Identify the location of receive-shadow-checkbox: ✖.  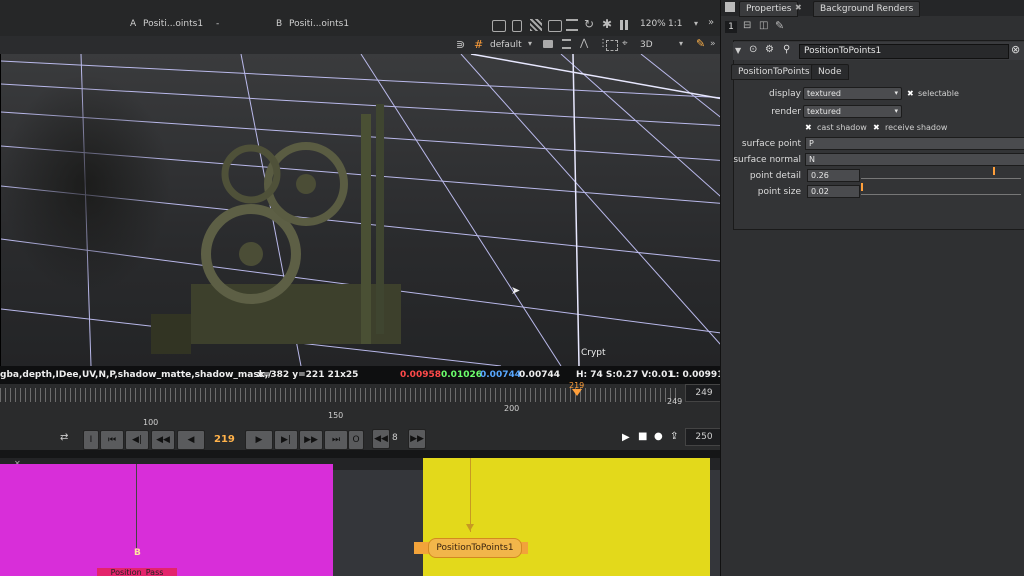
(876, 127).